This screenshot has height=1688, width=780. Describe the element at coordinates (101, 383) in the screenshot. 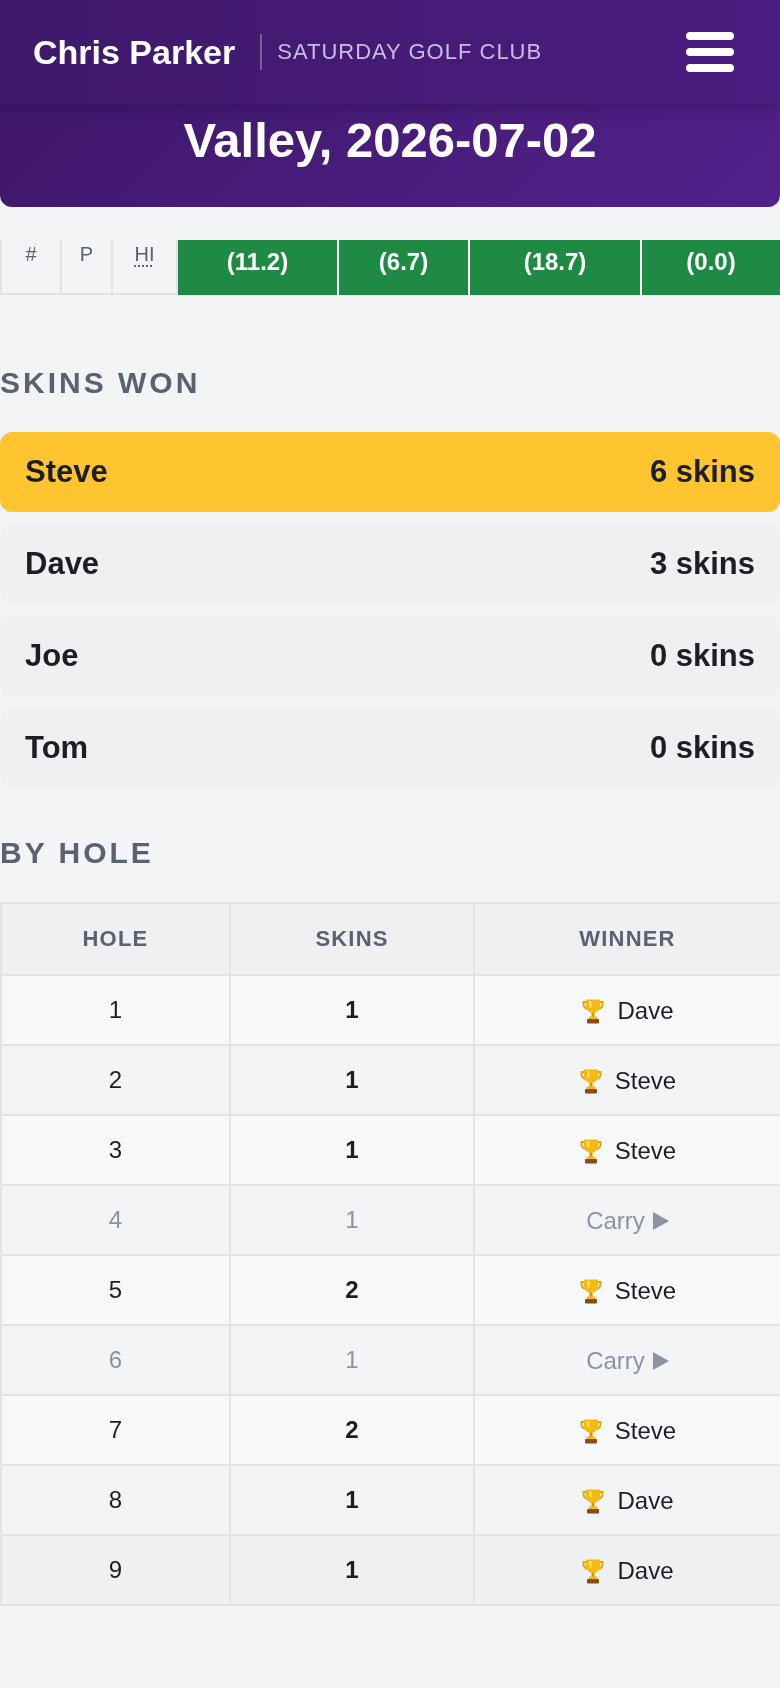

I see `section-heading: SKINS WON` at that location.